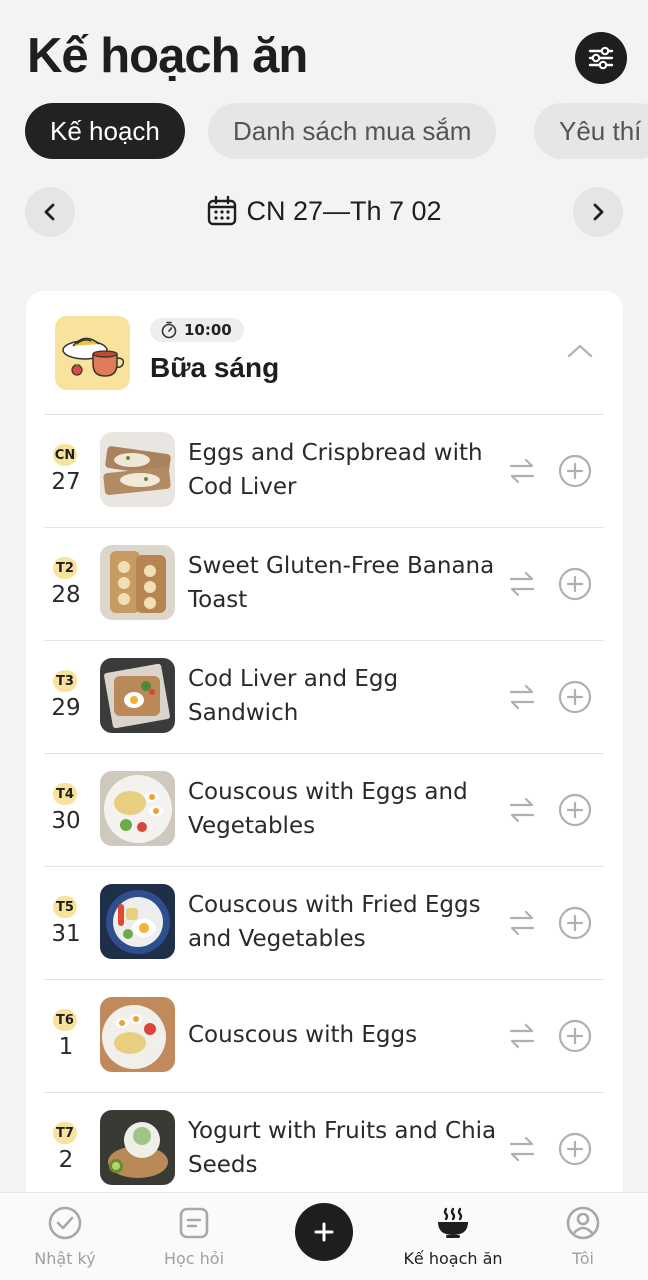  Describe the element at coordinates (348, 922) in the screenshot. I see `food-name: Couscous with Fried Eggs and Vegetables` at that location.